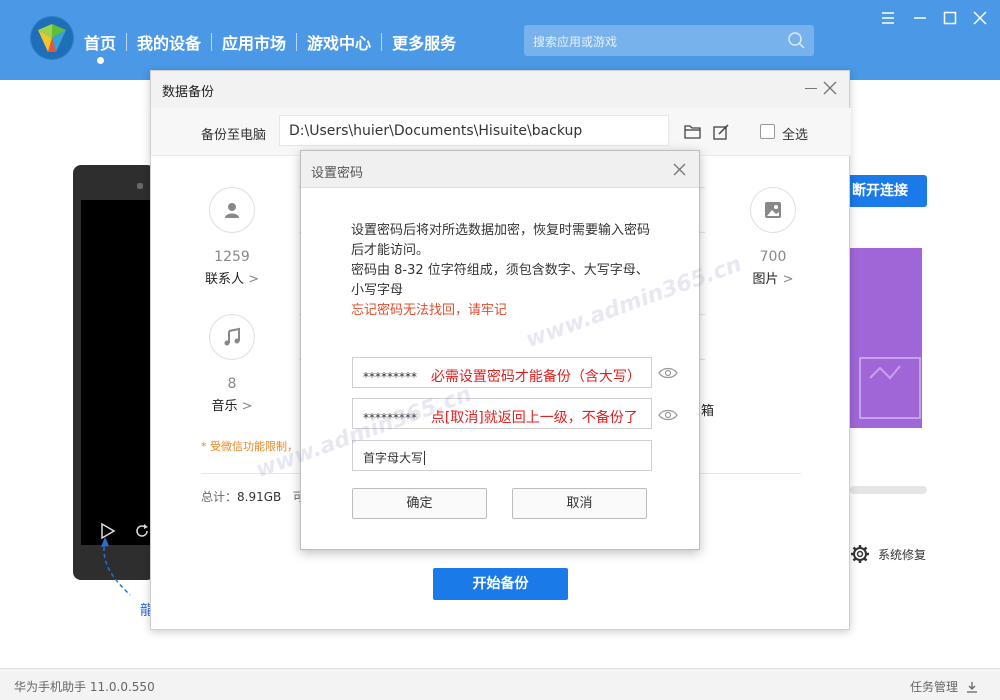  What do you see at coordinates (796, 40) in the screenshot?
I see `search-icon` at bounding box center [796, 40].